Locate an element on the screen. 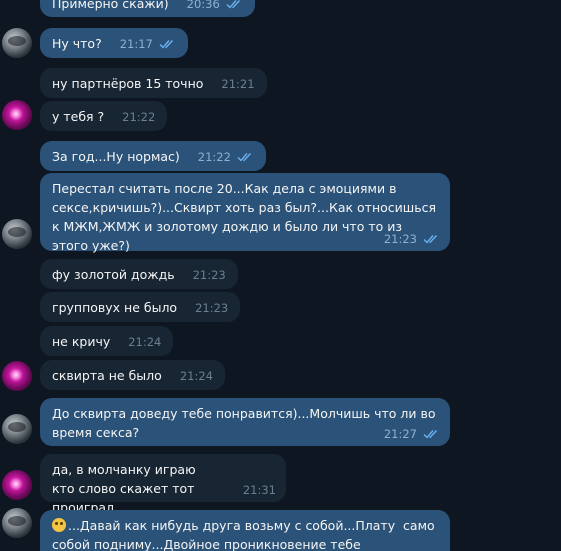 This screenshot has width=561, height=551. message-incoming: не кричу 21:24 is located at coordinates (107, 341).